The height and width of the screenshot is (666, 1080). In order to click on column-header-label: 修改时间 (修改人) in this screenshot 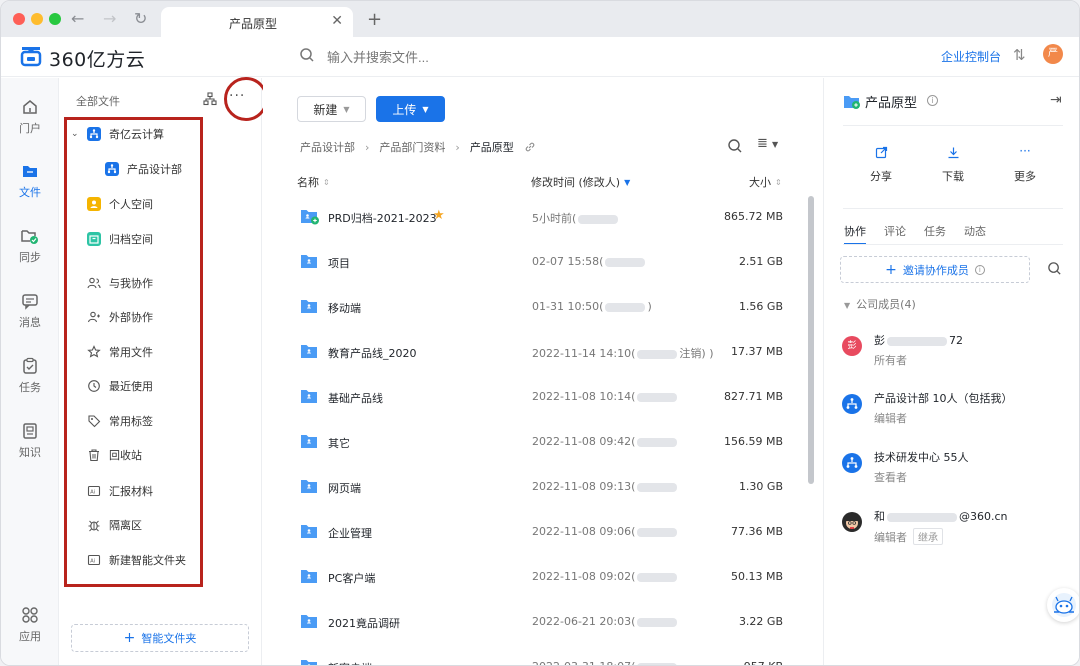, I will do `click(576, 182)`.